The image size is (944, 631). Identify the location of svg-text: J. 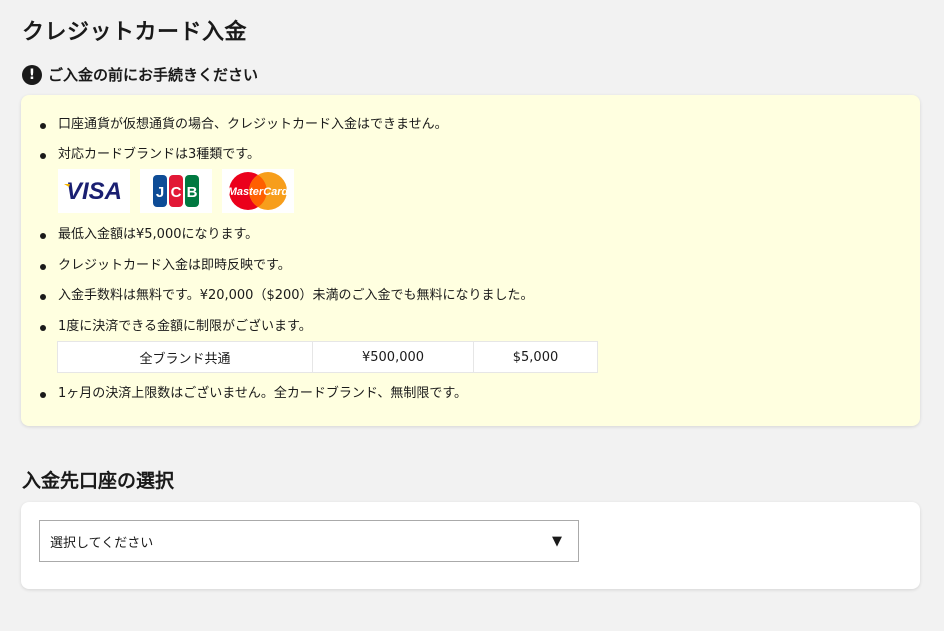
(160, 192).